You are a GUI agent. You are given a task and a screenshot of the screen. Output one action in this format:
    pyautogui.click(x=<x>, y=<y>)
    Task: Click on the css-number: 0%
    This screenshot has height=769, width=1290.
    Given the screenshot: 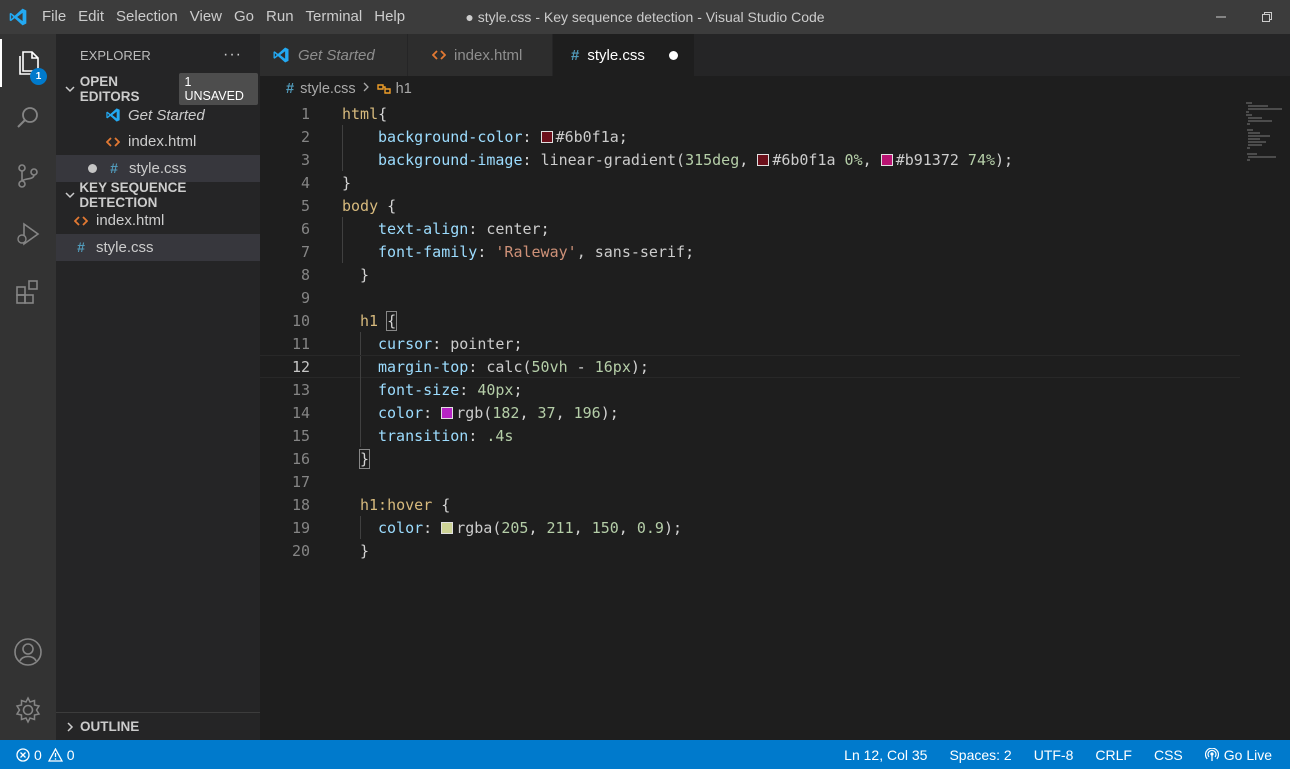 What is the action you would take?
    pyautogui.click(x=849, y=159)
    